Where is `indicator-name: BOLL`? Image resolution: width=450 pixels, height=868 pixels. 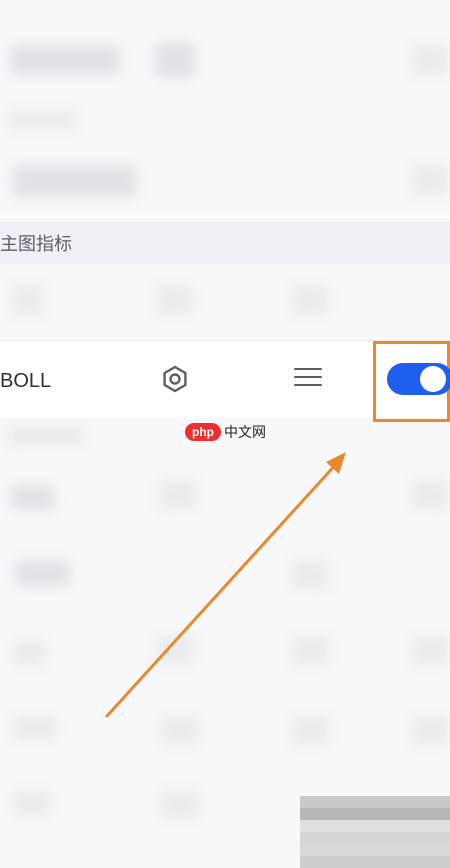
indicator-name: BOLL is located at coordinates (26, 381).